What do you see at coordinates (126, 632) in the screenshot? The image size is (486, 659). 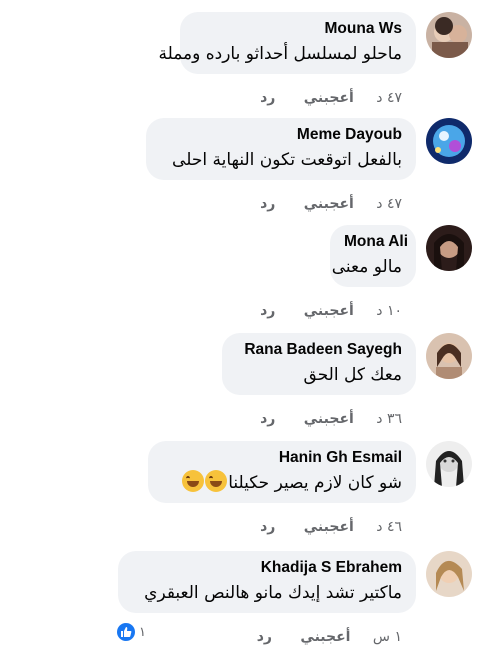 I see `thumbs-up-icon` at bounding box center [126, 632].